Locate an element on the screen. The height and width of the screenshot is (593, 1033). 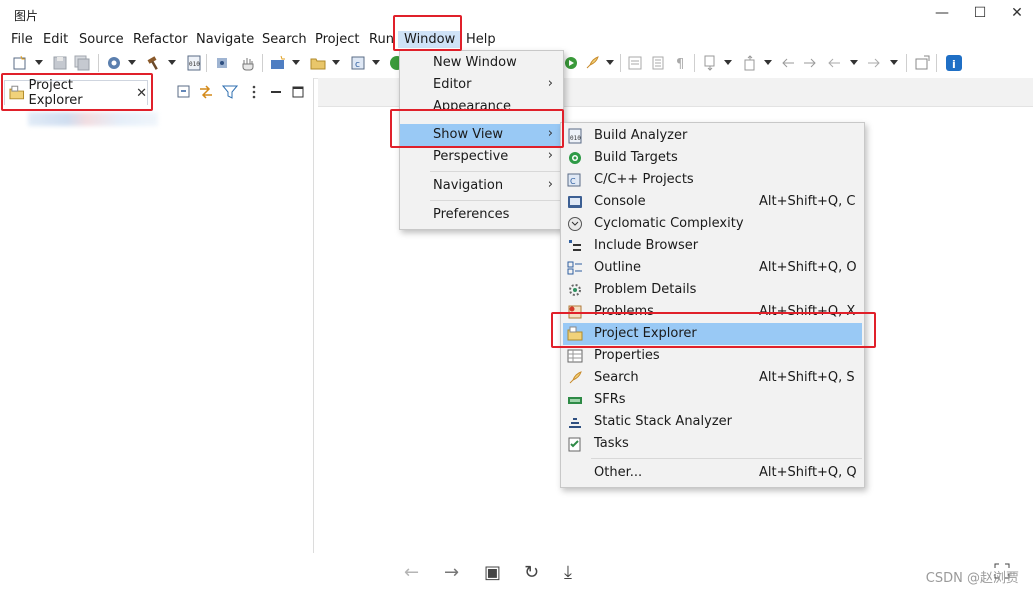
build-dropdown-icon is located at coordinates (172, 62).